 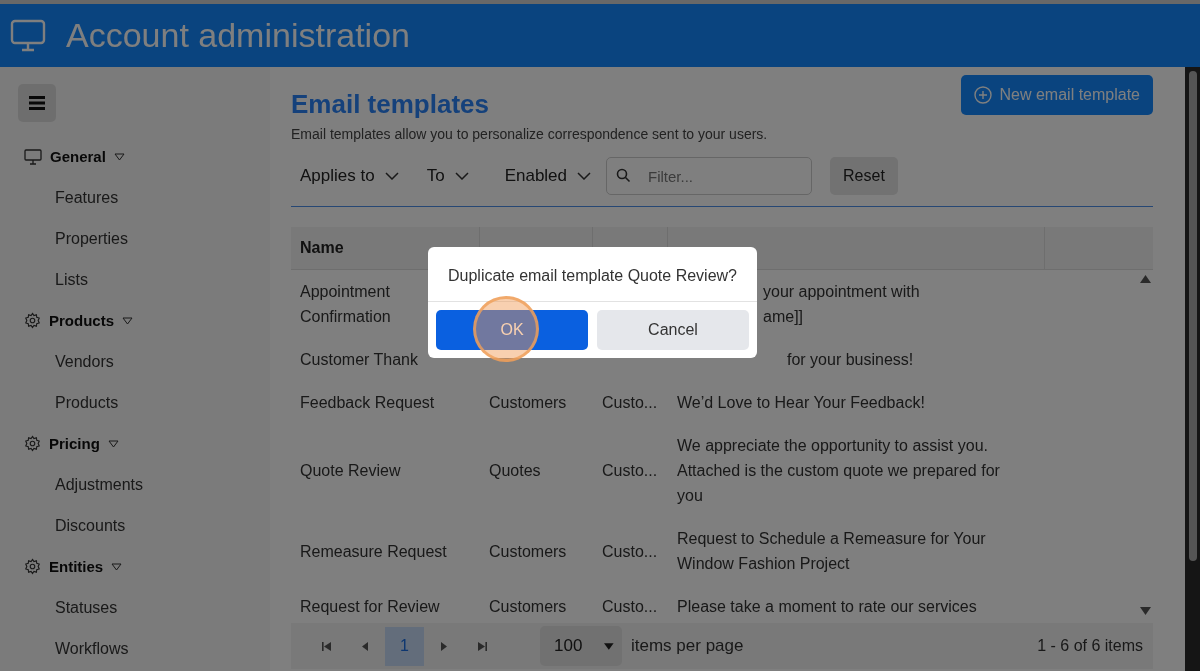 What do you see at coordinates (827, 607) in the screenshot?
I see `table-cell-text: Please take a moment to rate our services` at bounding box center [827, 607].